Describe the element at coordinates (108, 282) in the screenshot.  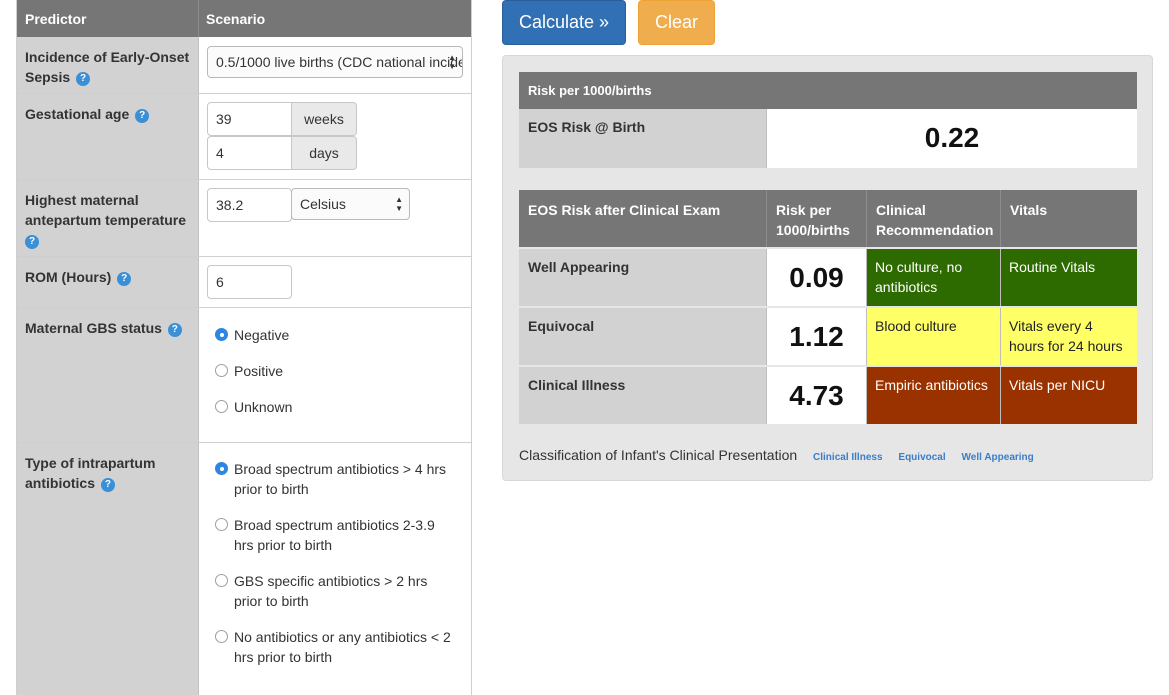
I see `rom-label: ROM (Hours) ?` at that location.